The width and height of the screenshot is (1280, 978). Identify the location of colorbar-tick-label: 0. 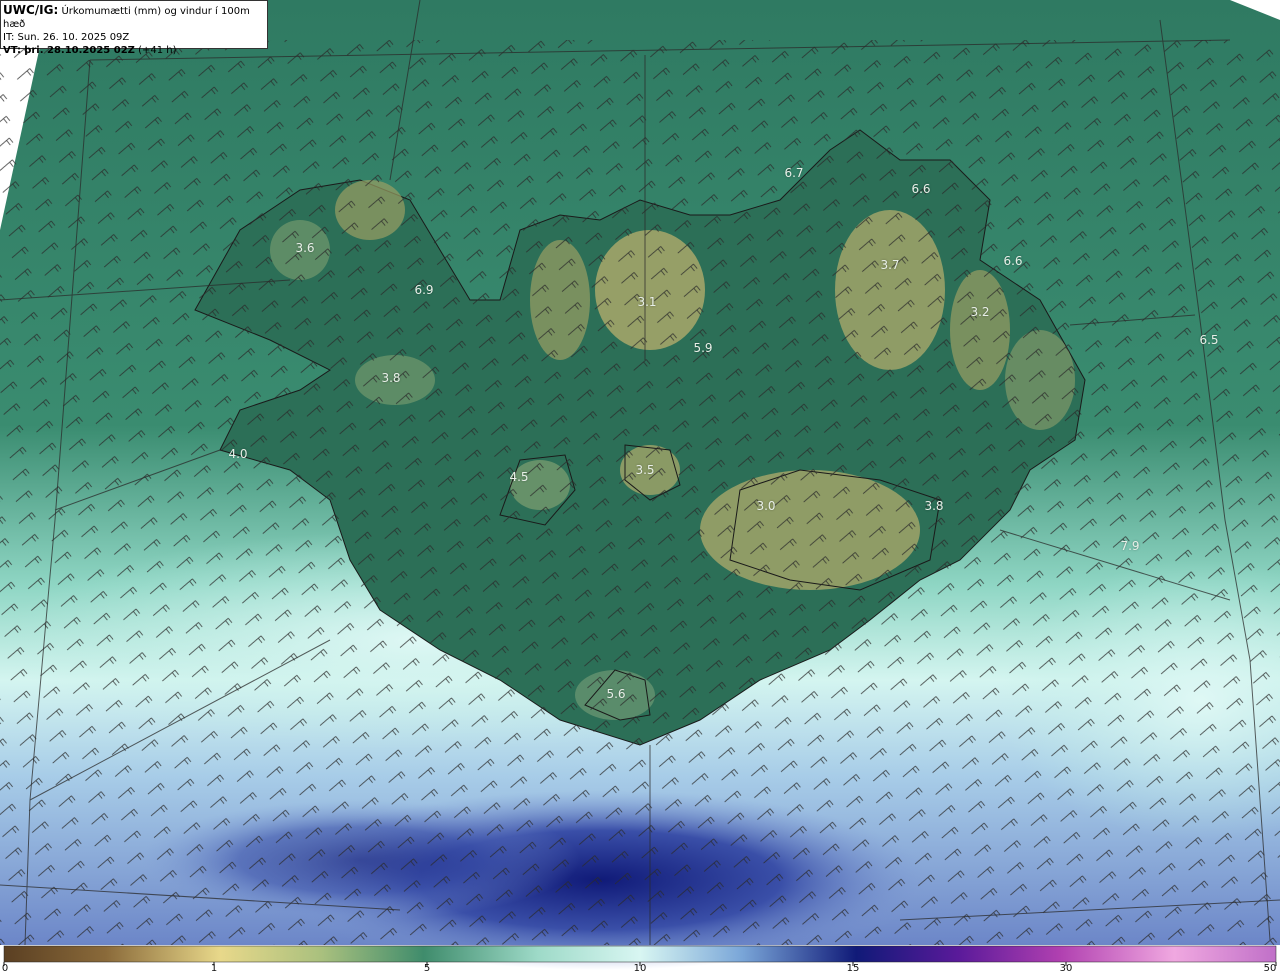
(5, 968).